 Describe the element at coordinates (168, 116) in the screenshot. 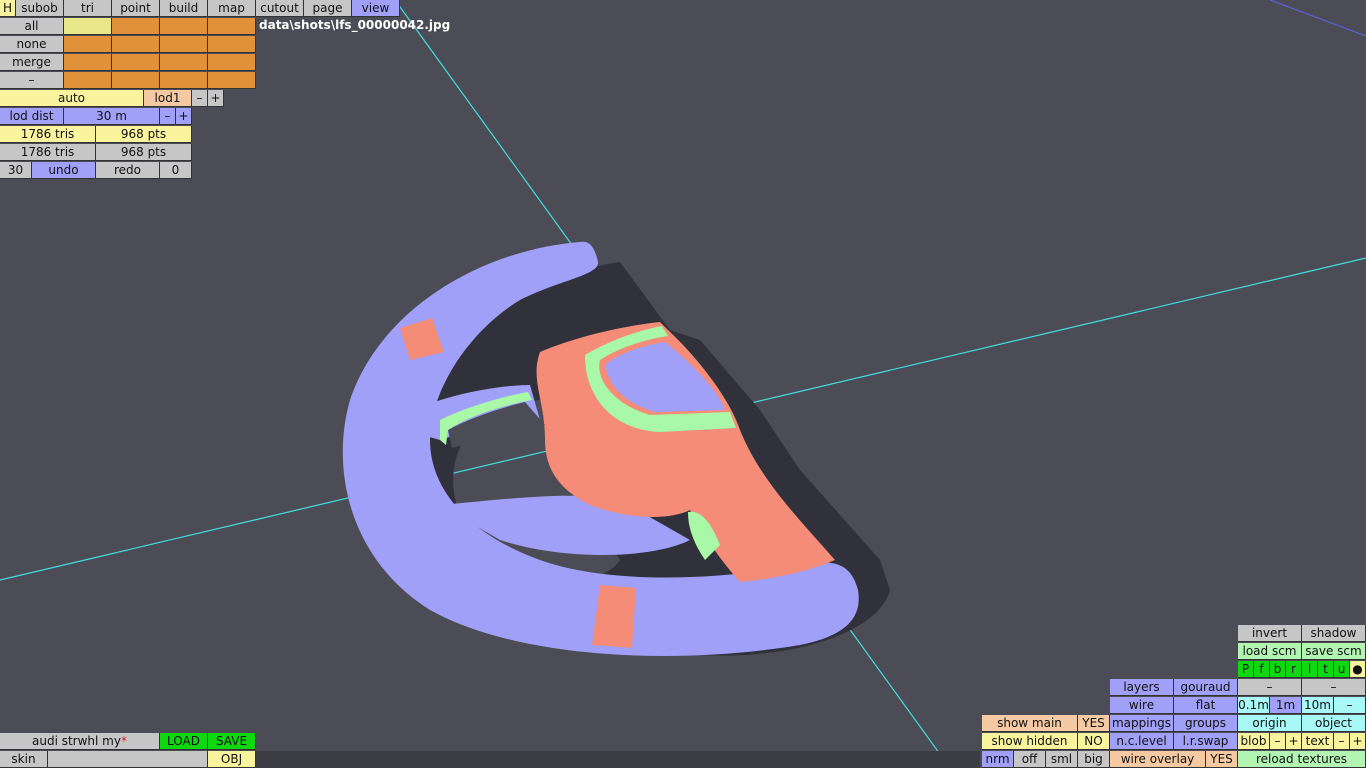

I see `lod-dist-minus-button: –` at that location.